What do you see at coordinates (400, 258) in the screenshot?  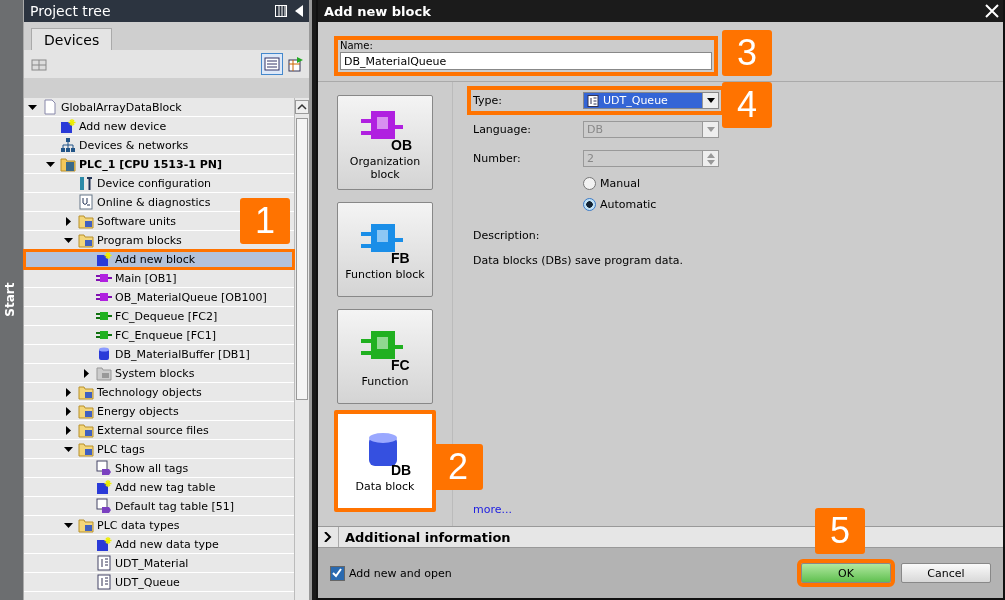 I see `block-type-tag: FB` at bounding box center [400, 258].